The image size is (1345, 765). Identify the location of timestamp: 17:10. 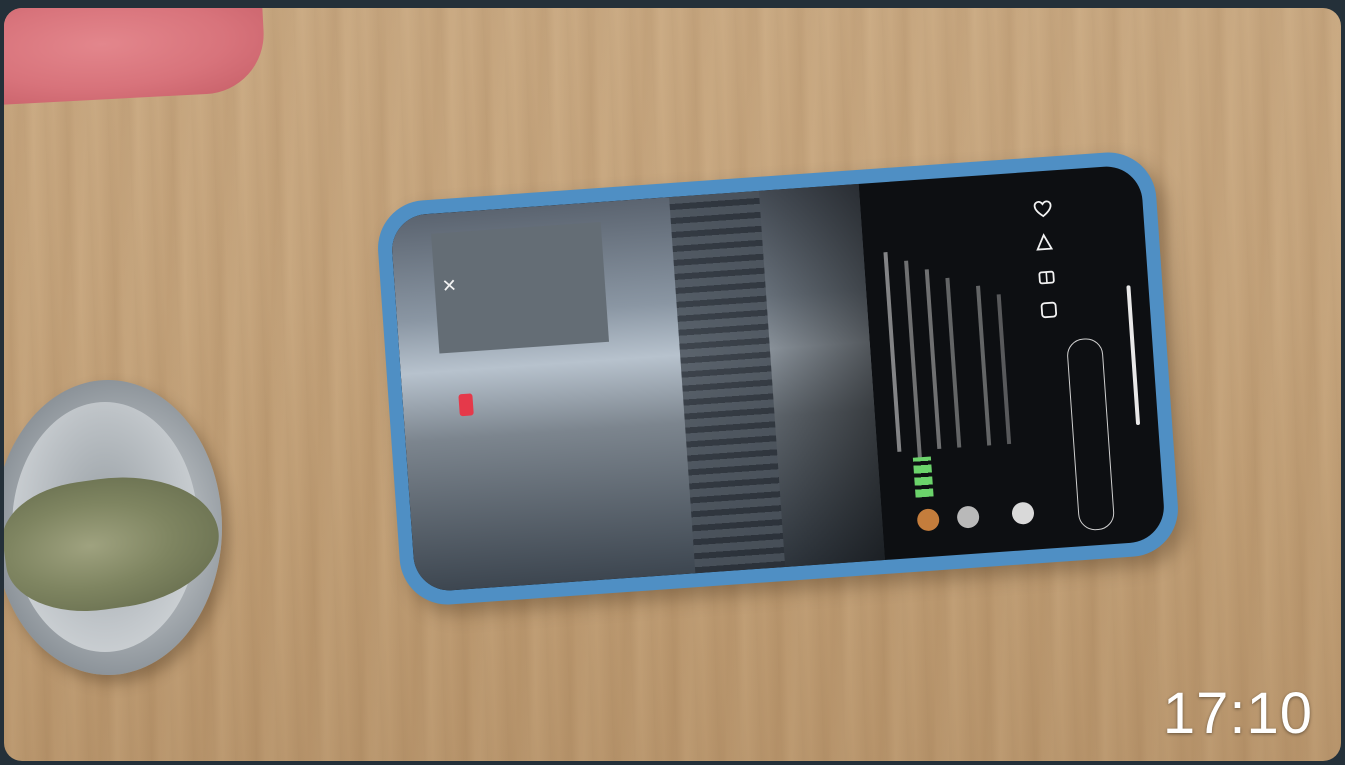
(1237, 713).